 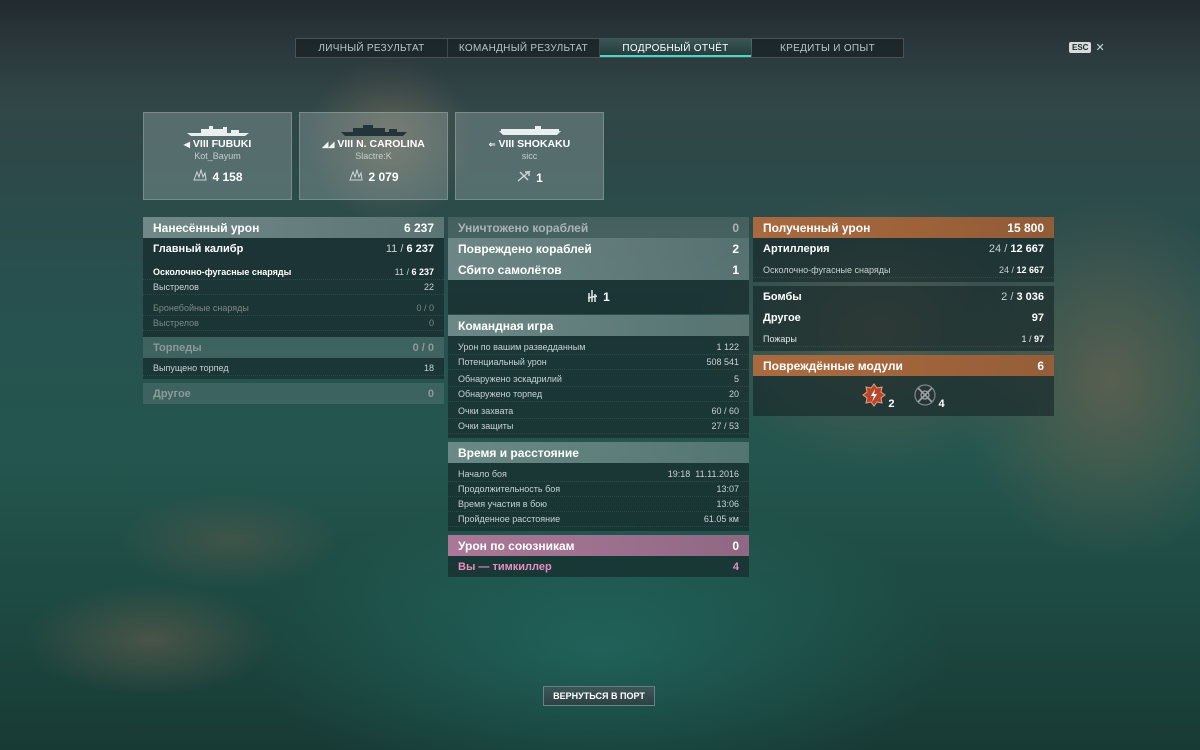 What do you see at coordinates (598, 227) in the screenshot?
I see `ships-destroyed-row: Уничтожено кораблей 0` at bounding box center [598, 227].